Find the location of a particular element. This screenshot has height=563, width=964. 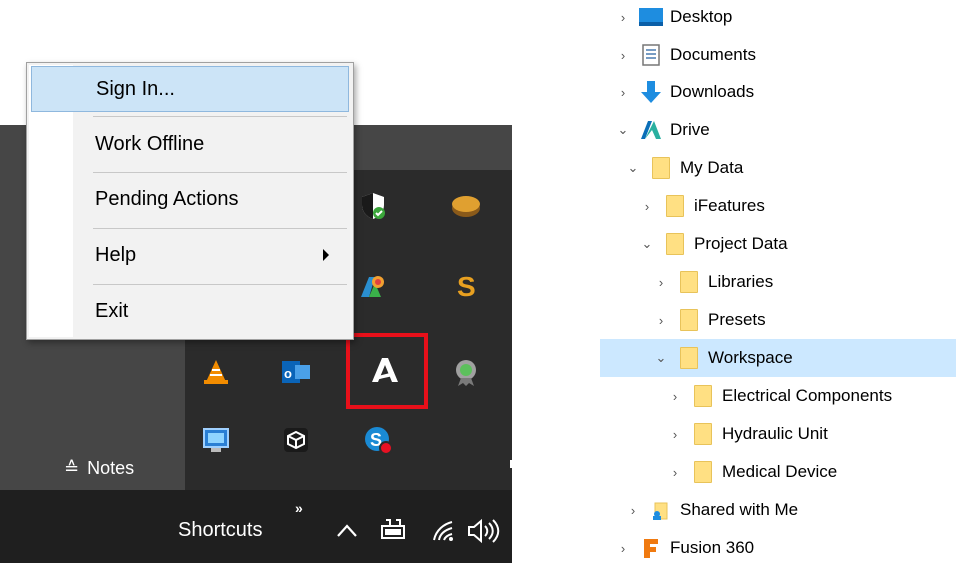

tree-item-label: Project Data is located at coordinates (741, 243).